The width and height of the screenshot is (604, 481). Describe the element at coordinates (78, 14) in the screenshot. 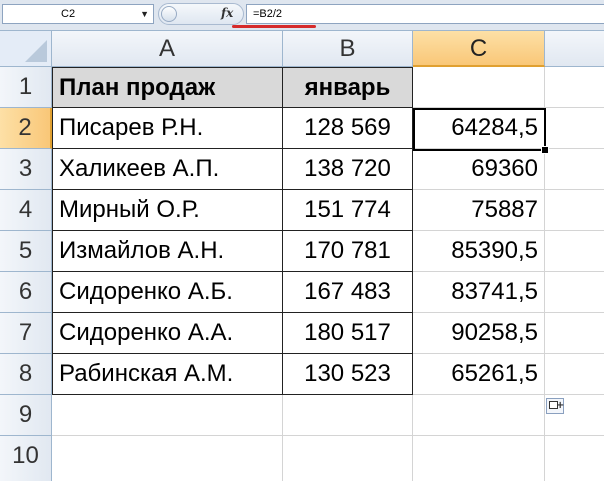

I see `name-box: C2 ▼` at that location.